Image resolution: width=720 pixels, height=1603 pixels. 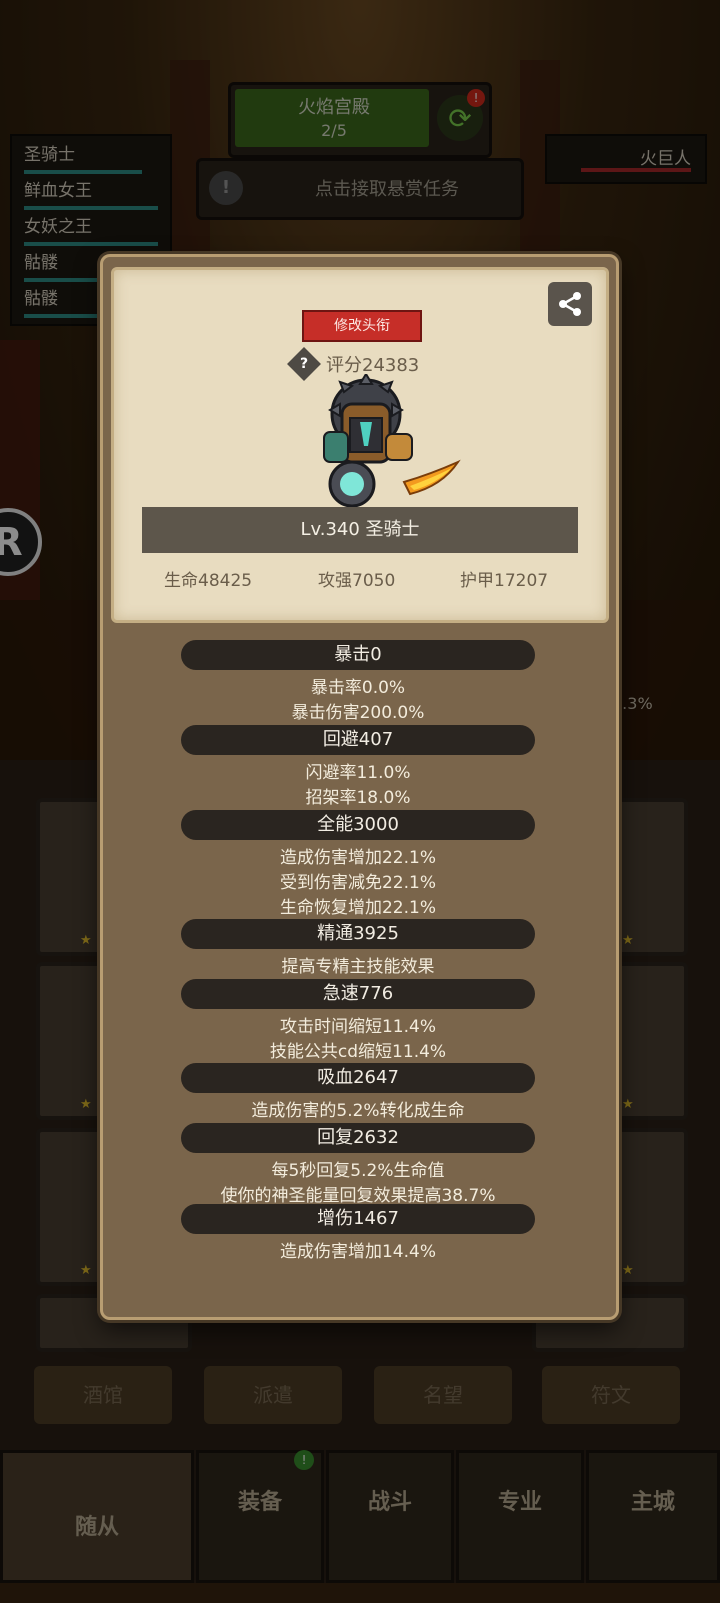 What do you see at coordinates (358, 1052) in the screenshot?
I see `stat-line: 技能公共cd缩短11.4%` at bounding box center [358, 1052].